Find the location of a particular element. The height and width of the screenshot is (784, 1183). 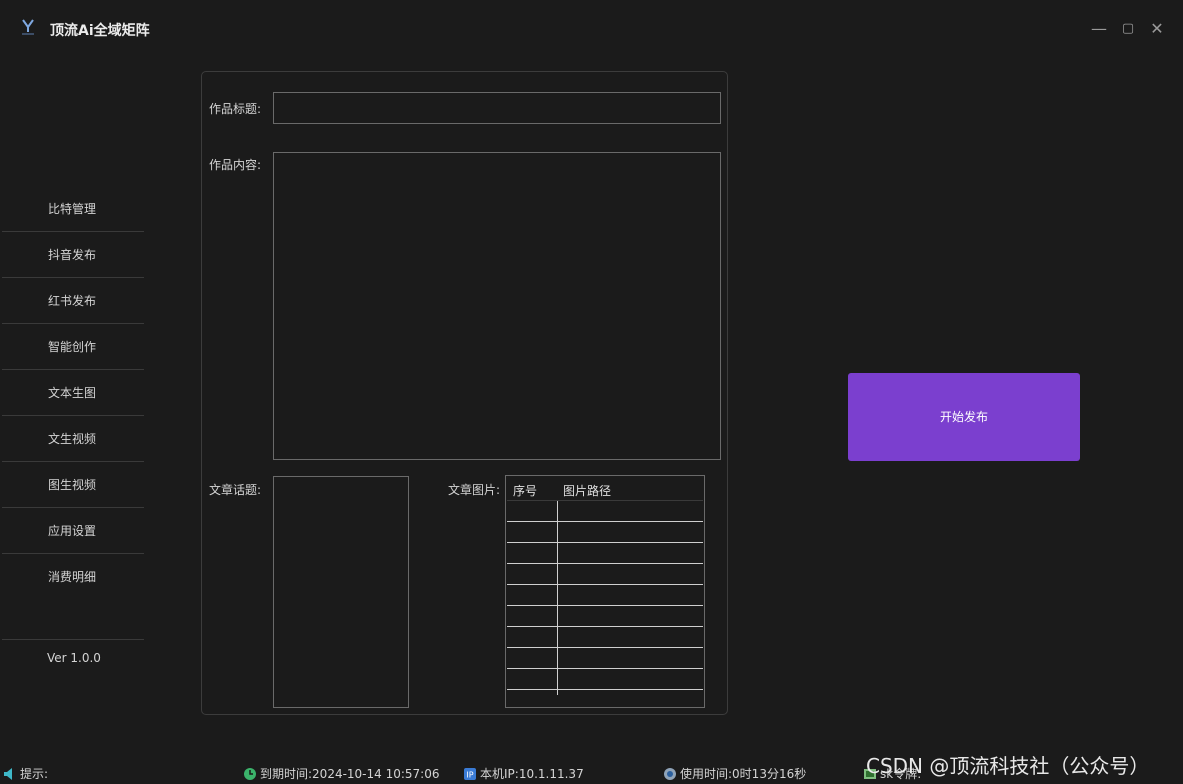

sidebar-divider is located at coordinates (73, 639).